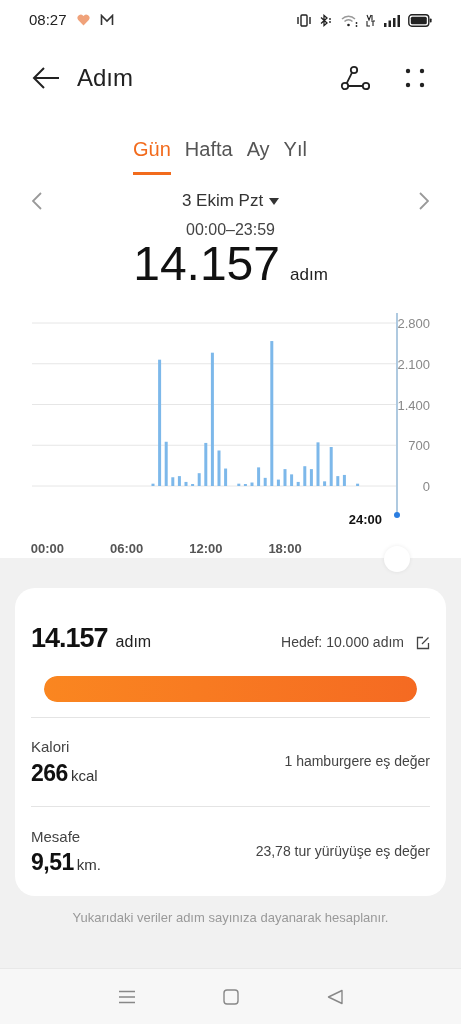 This screenshot has width=461, height=1024. Describe the element at coordinates (258, 154) in the screenshot. I see `period-tab: Ay` at that location.